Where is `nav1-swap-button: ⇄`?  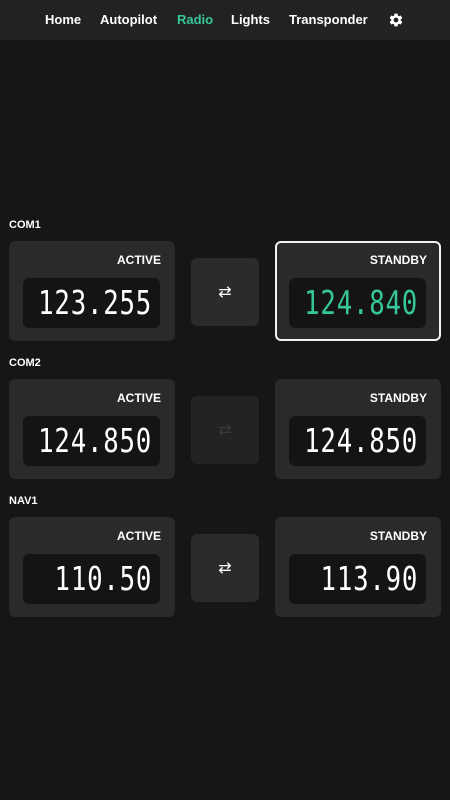
nav1-swap-button: ⇄ is located at coordinates (225, 568).